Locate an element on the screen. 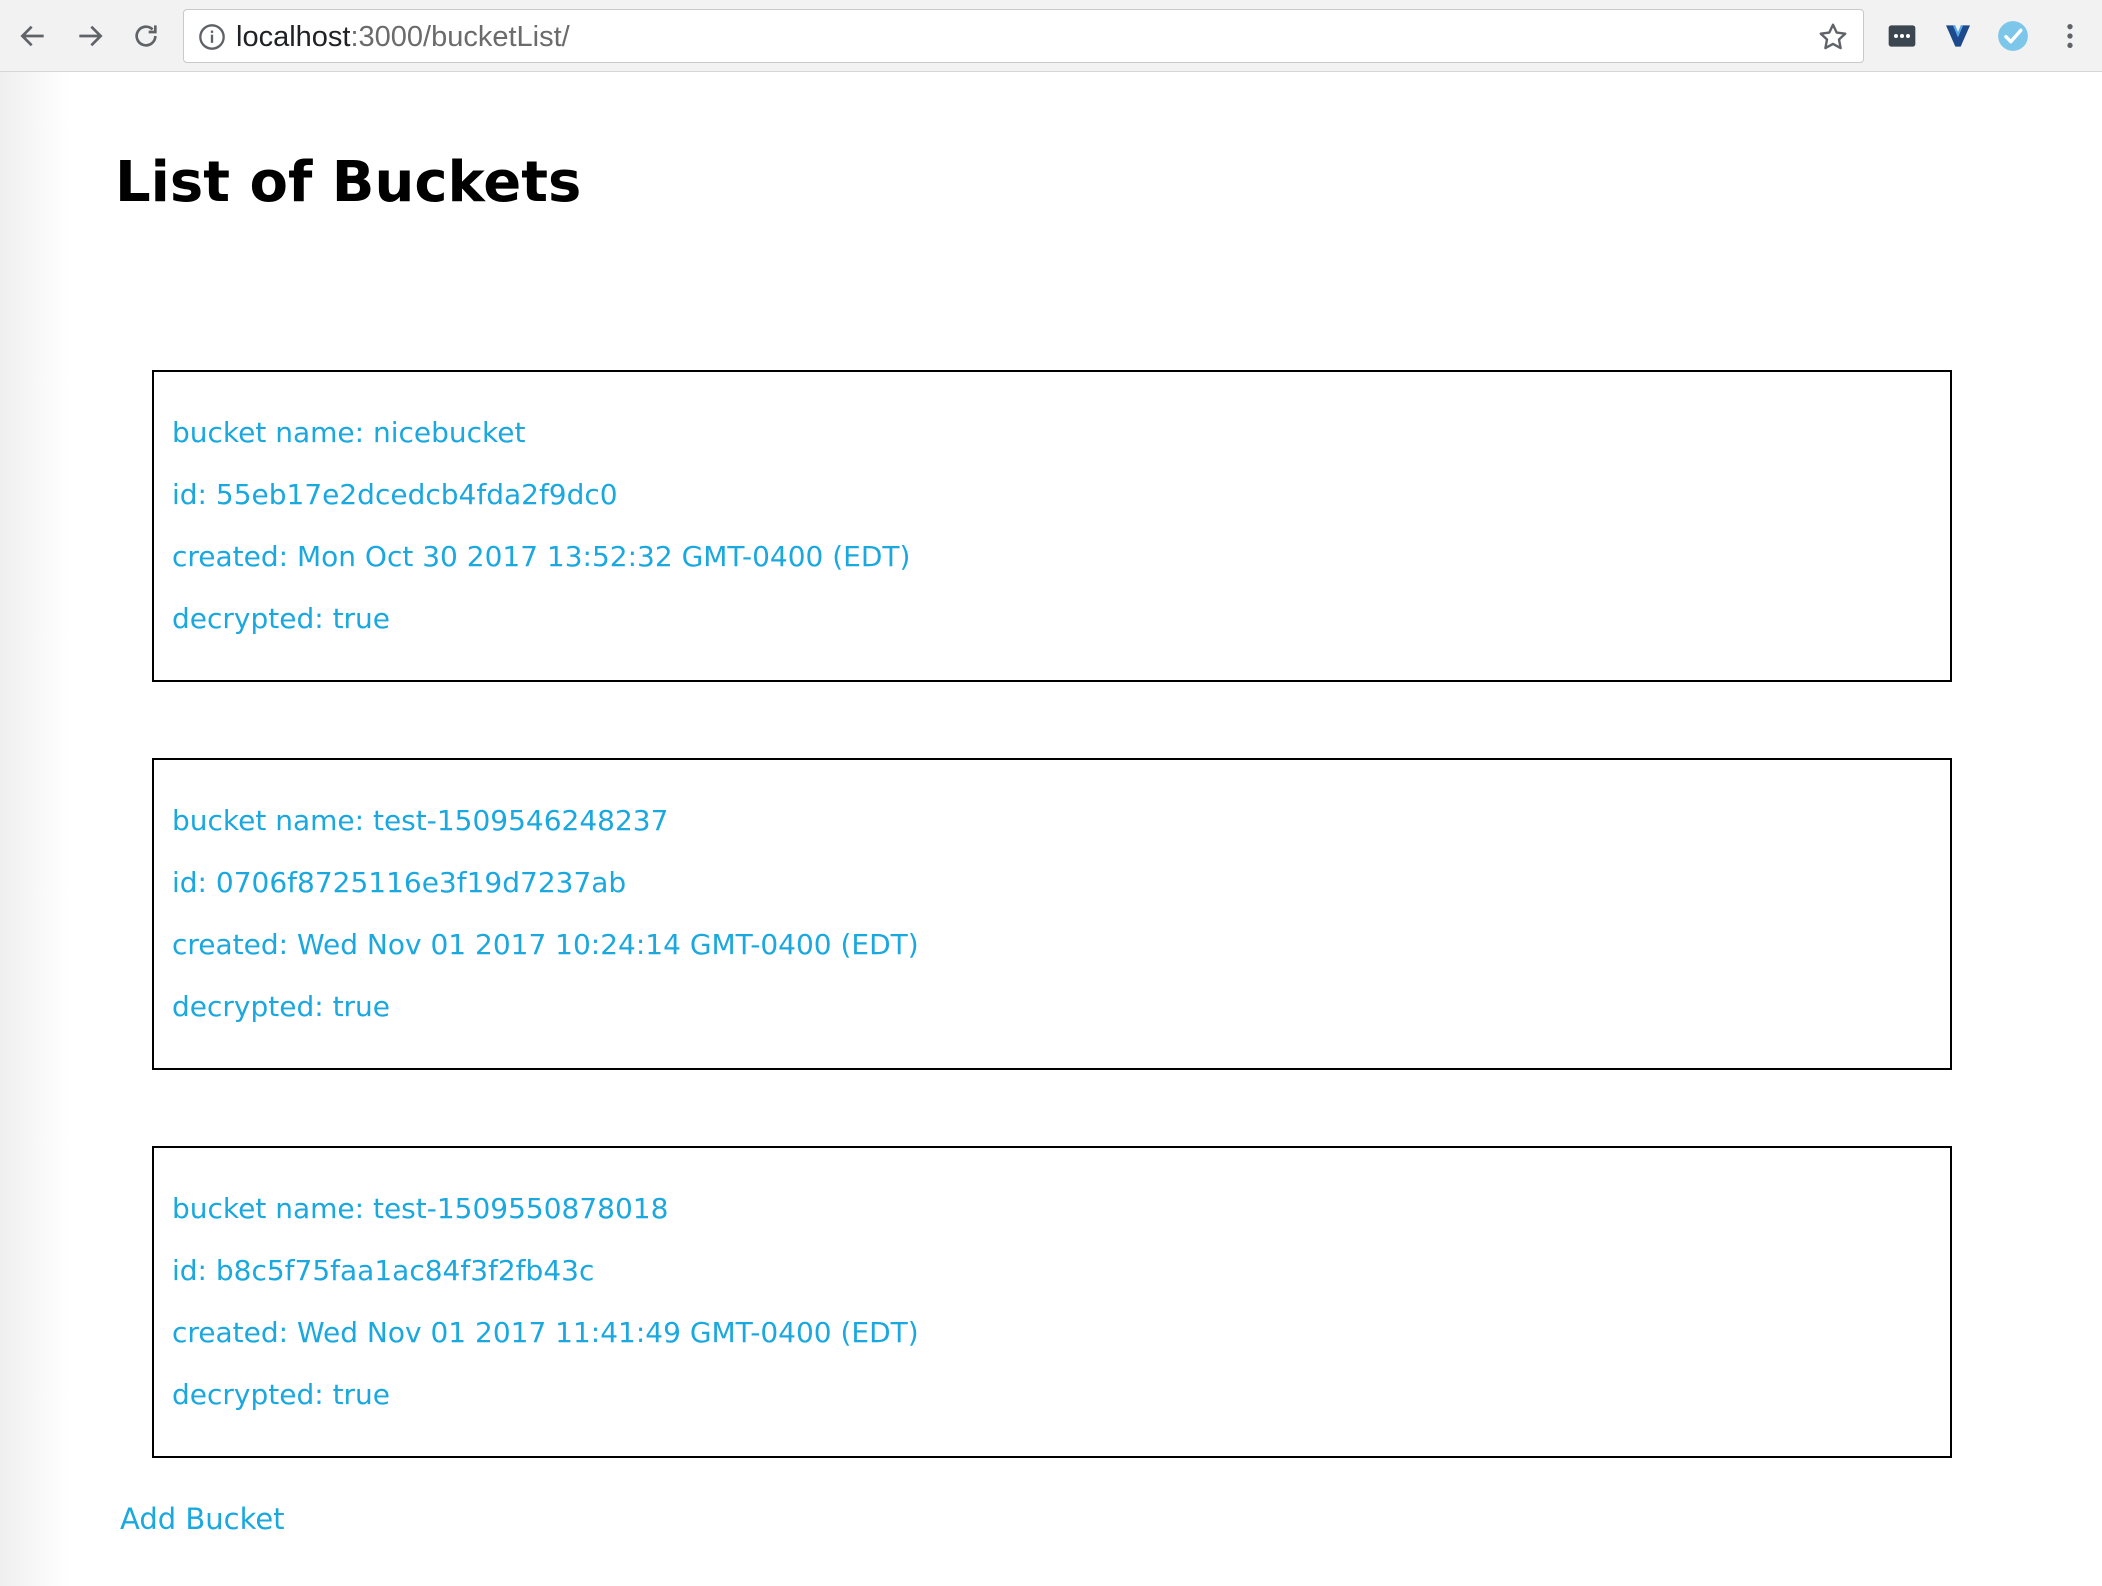  reload-button is located at coordinates (146, 36).